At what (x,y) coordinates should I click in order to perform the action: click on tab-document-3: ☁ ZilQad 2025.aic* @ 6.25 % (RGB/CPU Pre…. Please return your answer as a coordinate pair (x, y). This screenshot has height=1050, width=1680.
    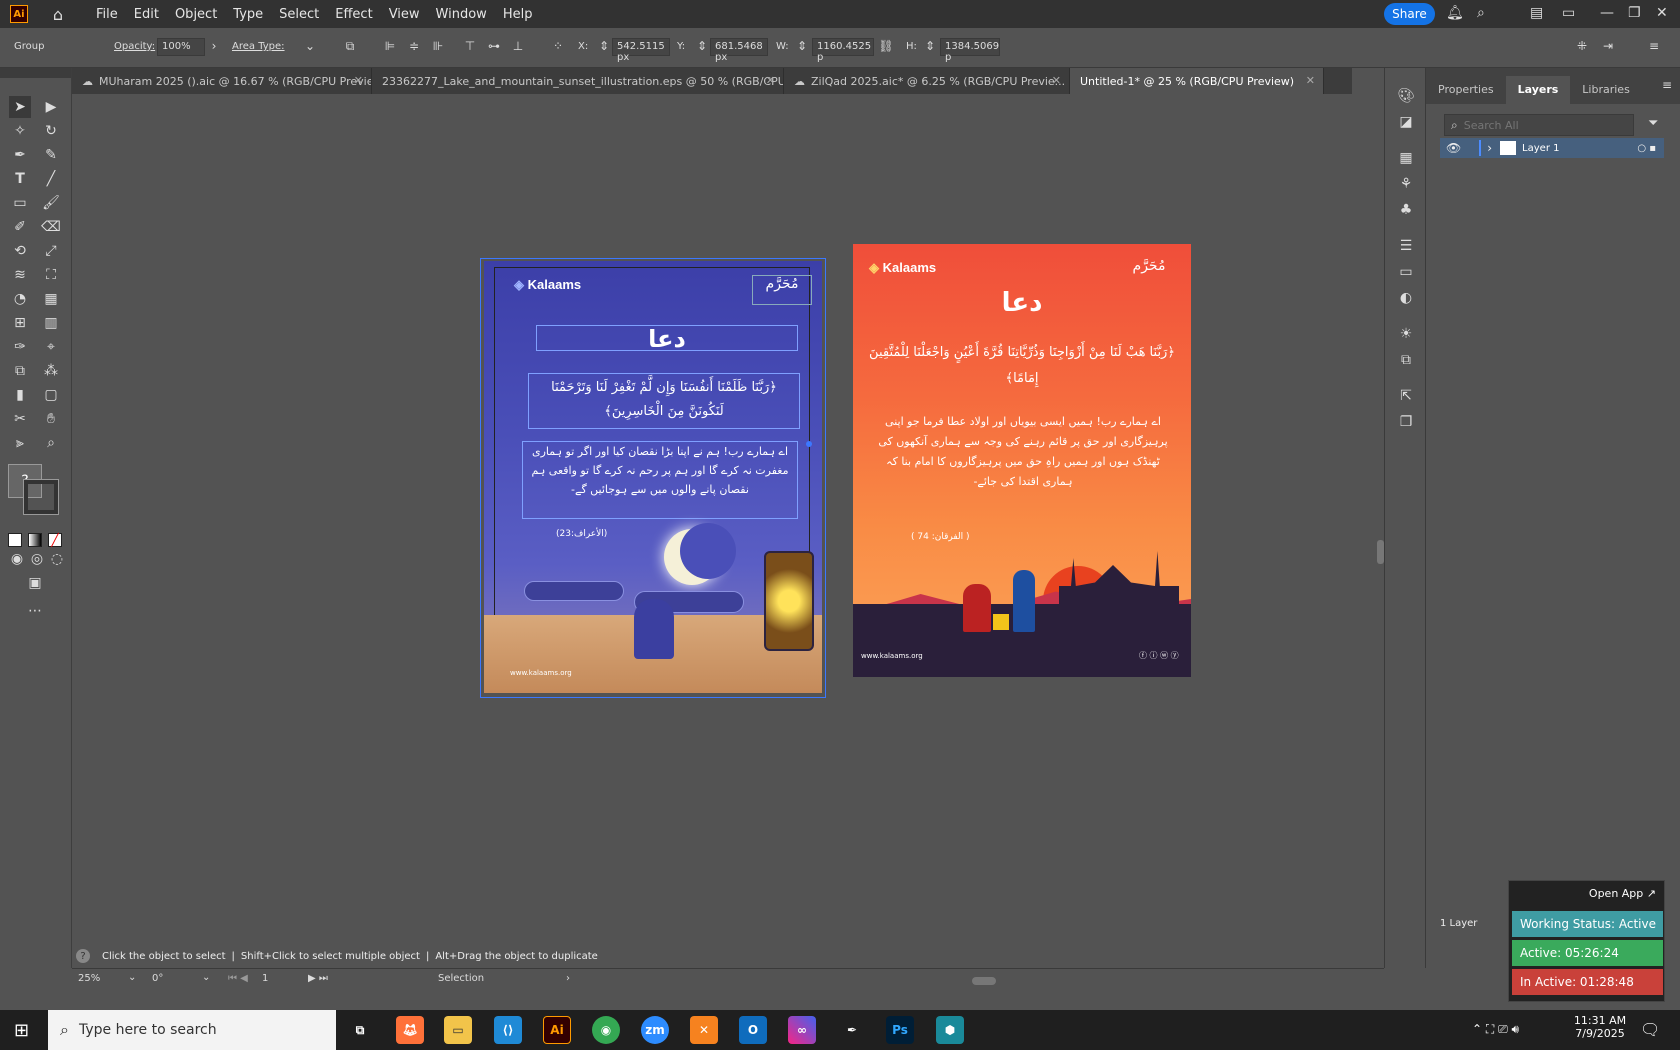
    Looking at the image, I should click on (927, 81).